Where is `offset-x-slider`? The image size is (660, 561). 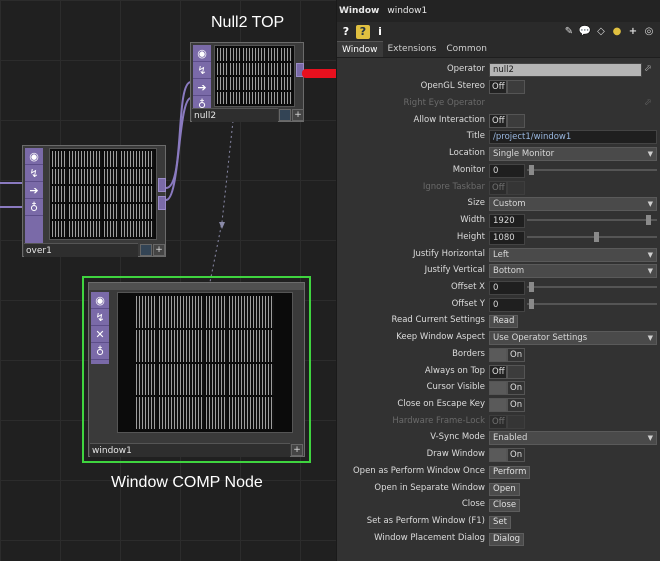 offset-x-slider is located at coordinates (592, 287).